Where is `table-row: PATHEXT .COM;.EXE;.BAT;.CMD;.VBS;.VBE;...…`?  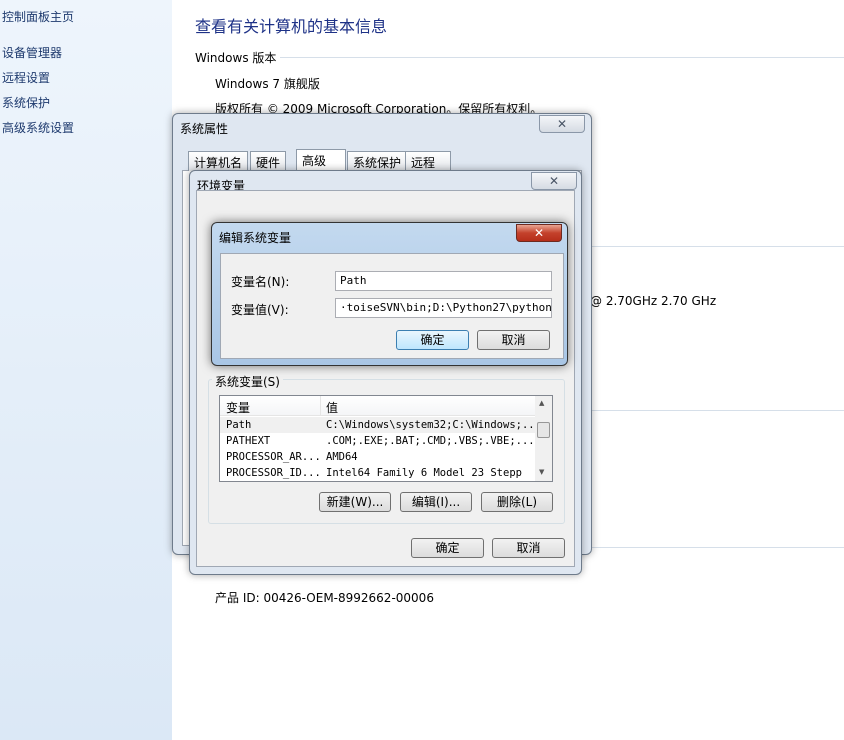
table-row: PATHEXT .COM;.EXE;.BAT;.CMD;.VBS;.VBE;...… is located at coordinates (380, 441).